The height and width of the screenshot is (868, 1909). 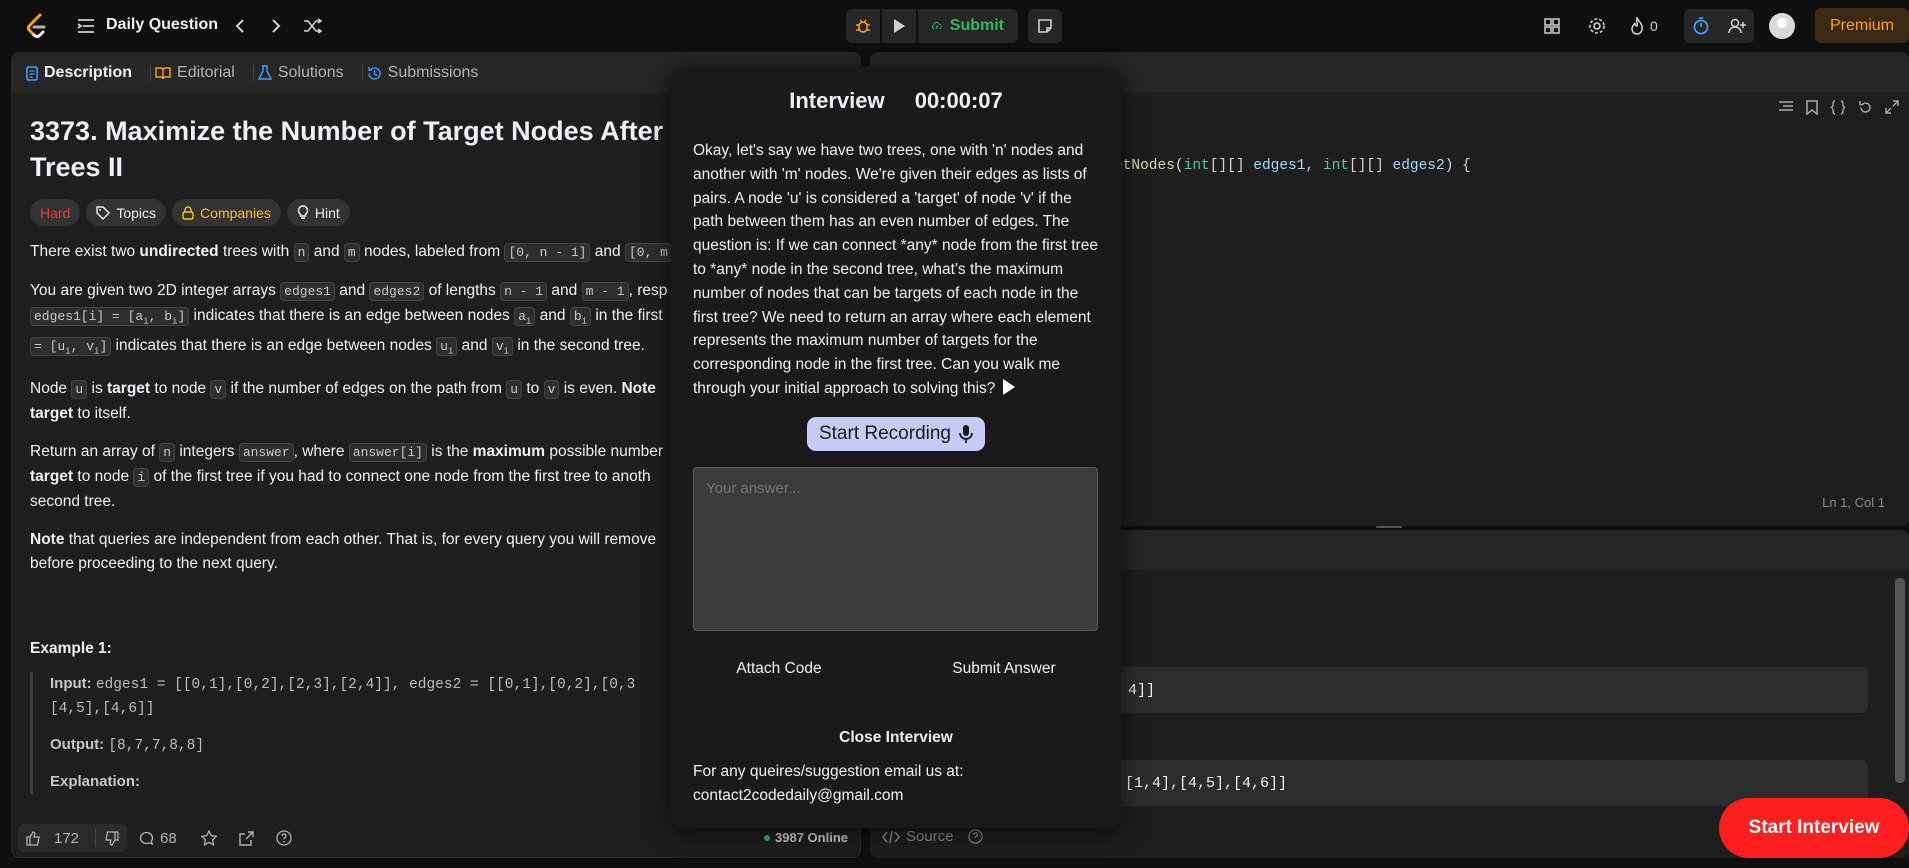 I want to click on start-recording-label: Start Recording, so click(x=884, y=433).